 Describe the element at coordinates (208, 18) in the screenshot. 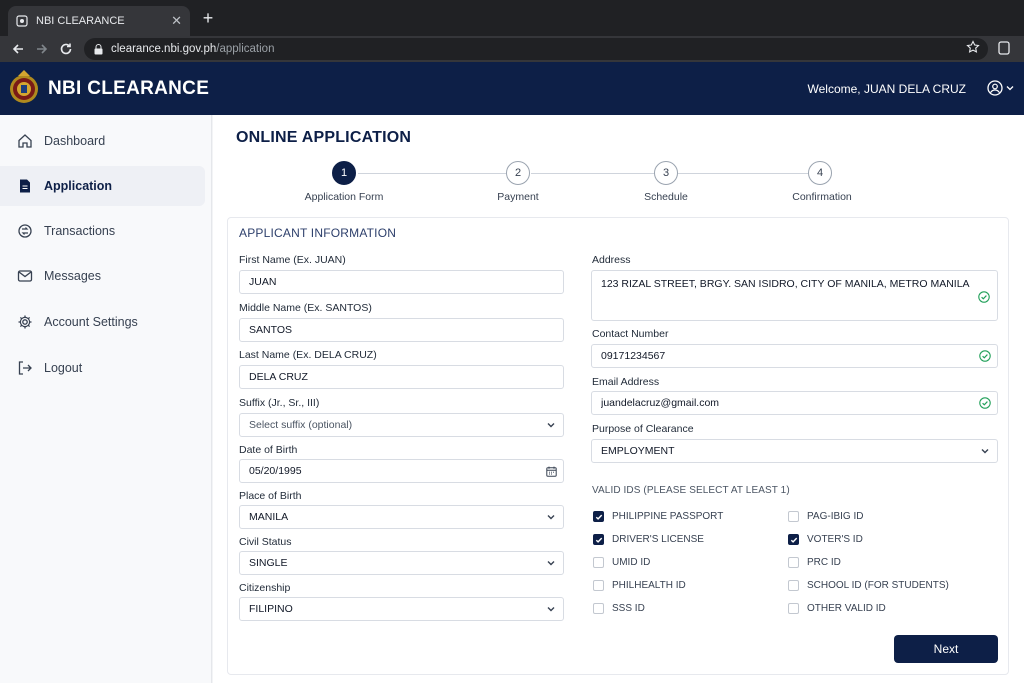

I see `new-tab-icon: +` at that location.